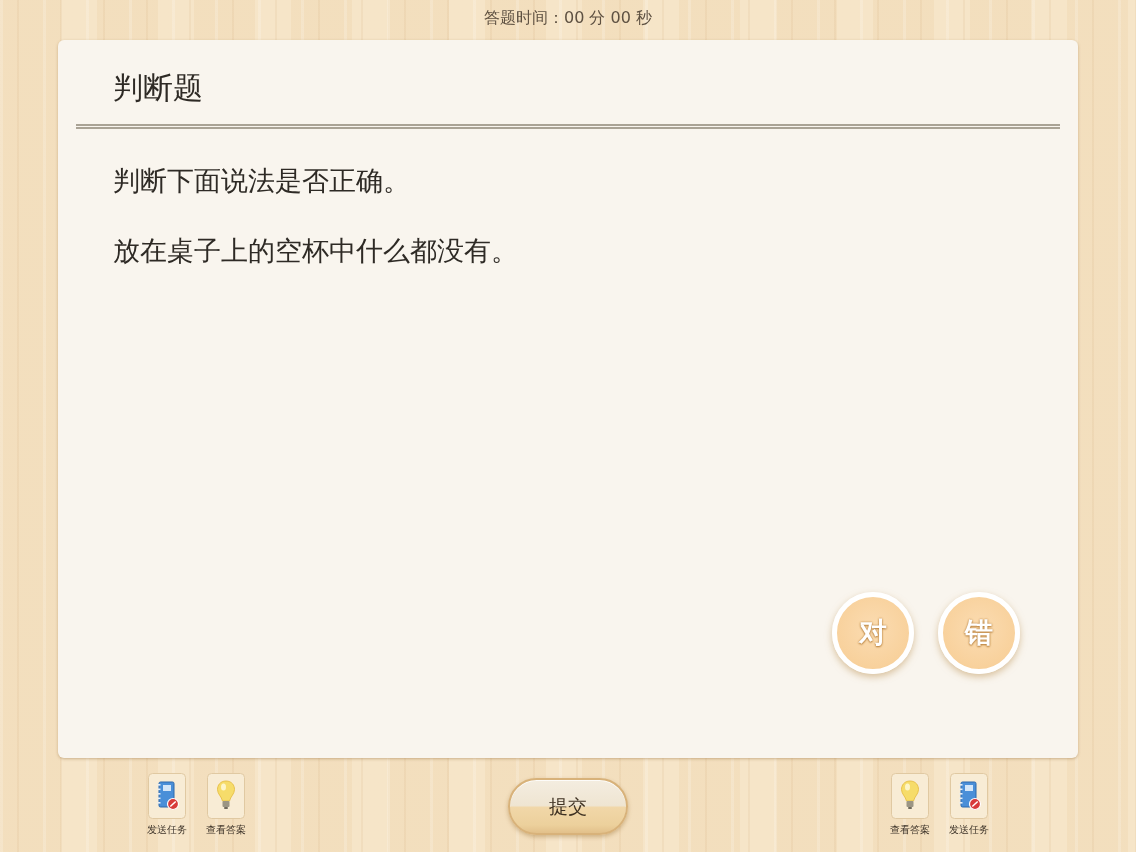 This screenshot has height=852, width=1136. I want to click on submit-button: 提交, so click(568, 806).